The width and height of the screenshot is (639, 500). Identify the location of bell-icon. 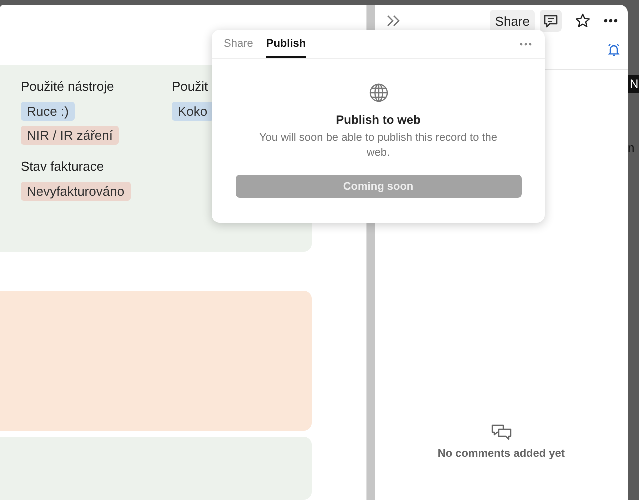
(614, 50).